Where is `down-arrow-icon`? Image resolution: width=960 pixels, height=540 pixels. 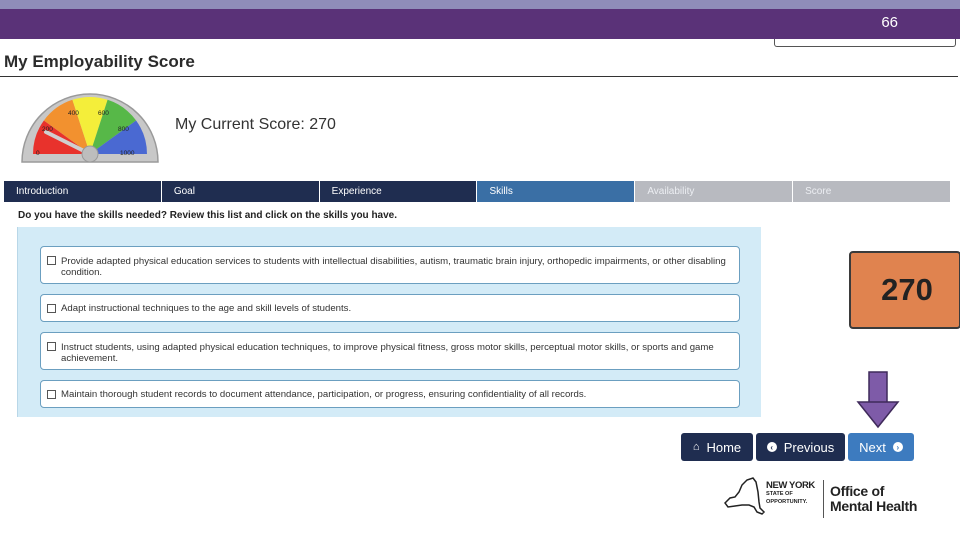
down-arrow-icon is located at coordinates (878, 400).